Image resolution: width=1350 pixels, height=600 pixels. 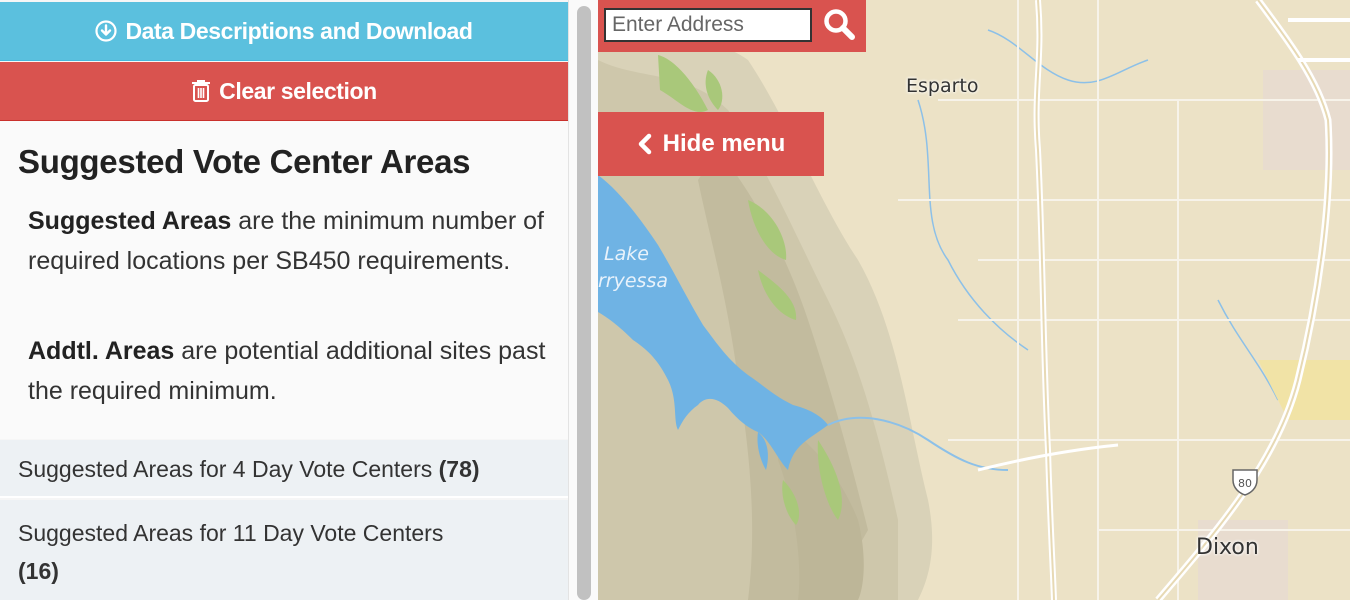 What do you see at coordinates (633, 281) in the screenshot?
I see `lake-label-name: rryessa` at bounding box center [633, 281].